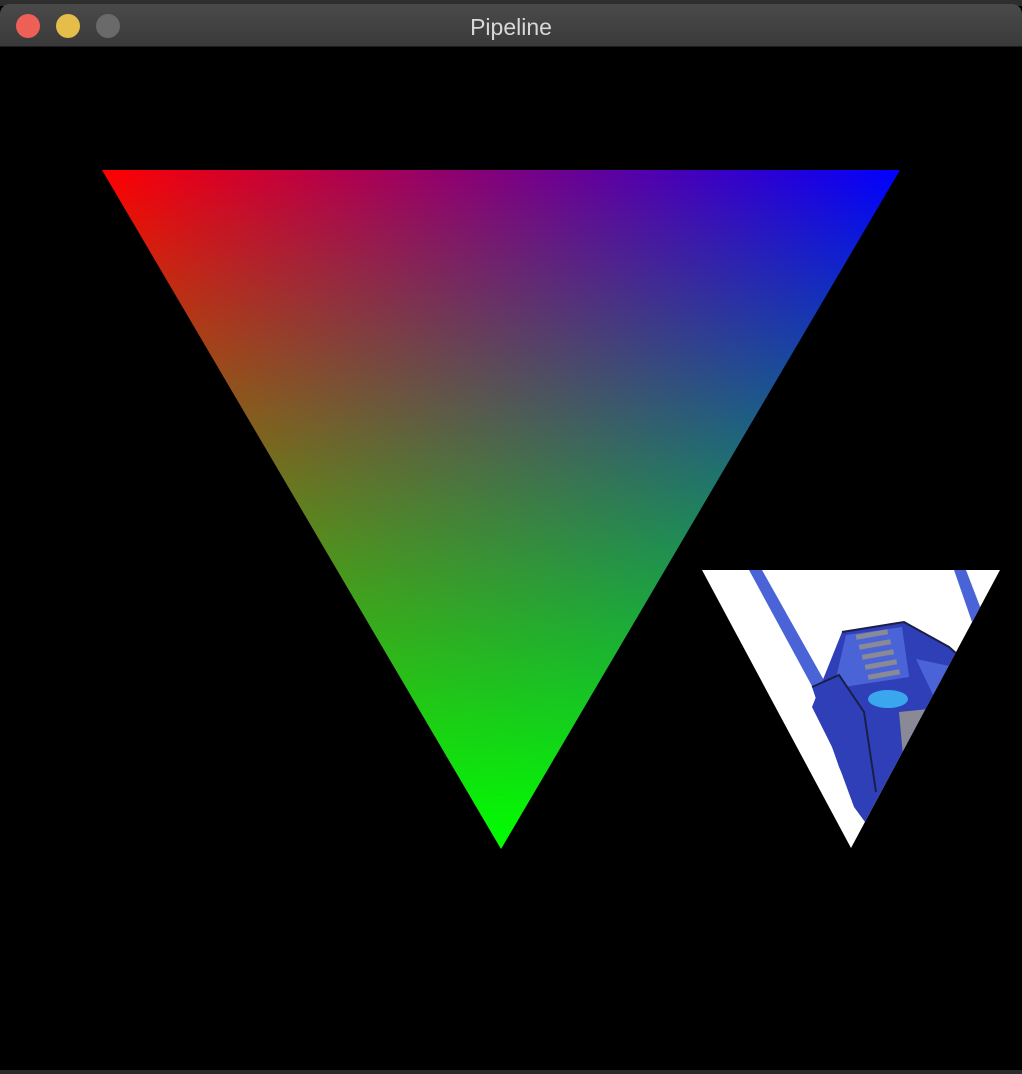 The width and height of the screenshot is (1022, 1074). What do you see at coordinates (851, 709) in the screenshot?
I see `textured-triangle` at bounding box center [851, 709].